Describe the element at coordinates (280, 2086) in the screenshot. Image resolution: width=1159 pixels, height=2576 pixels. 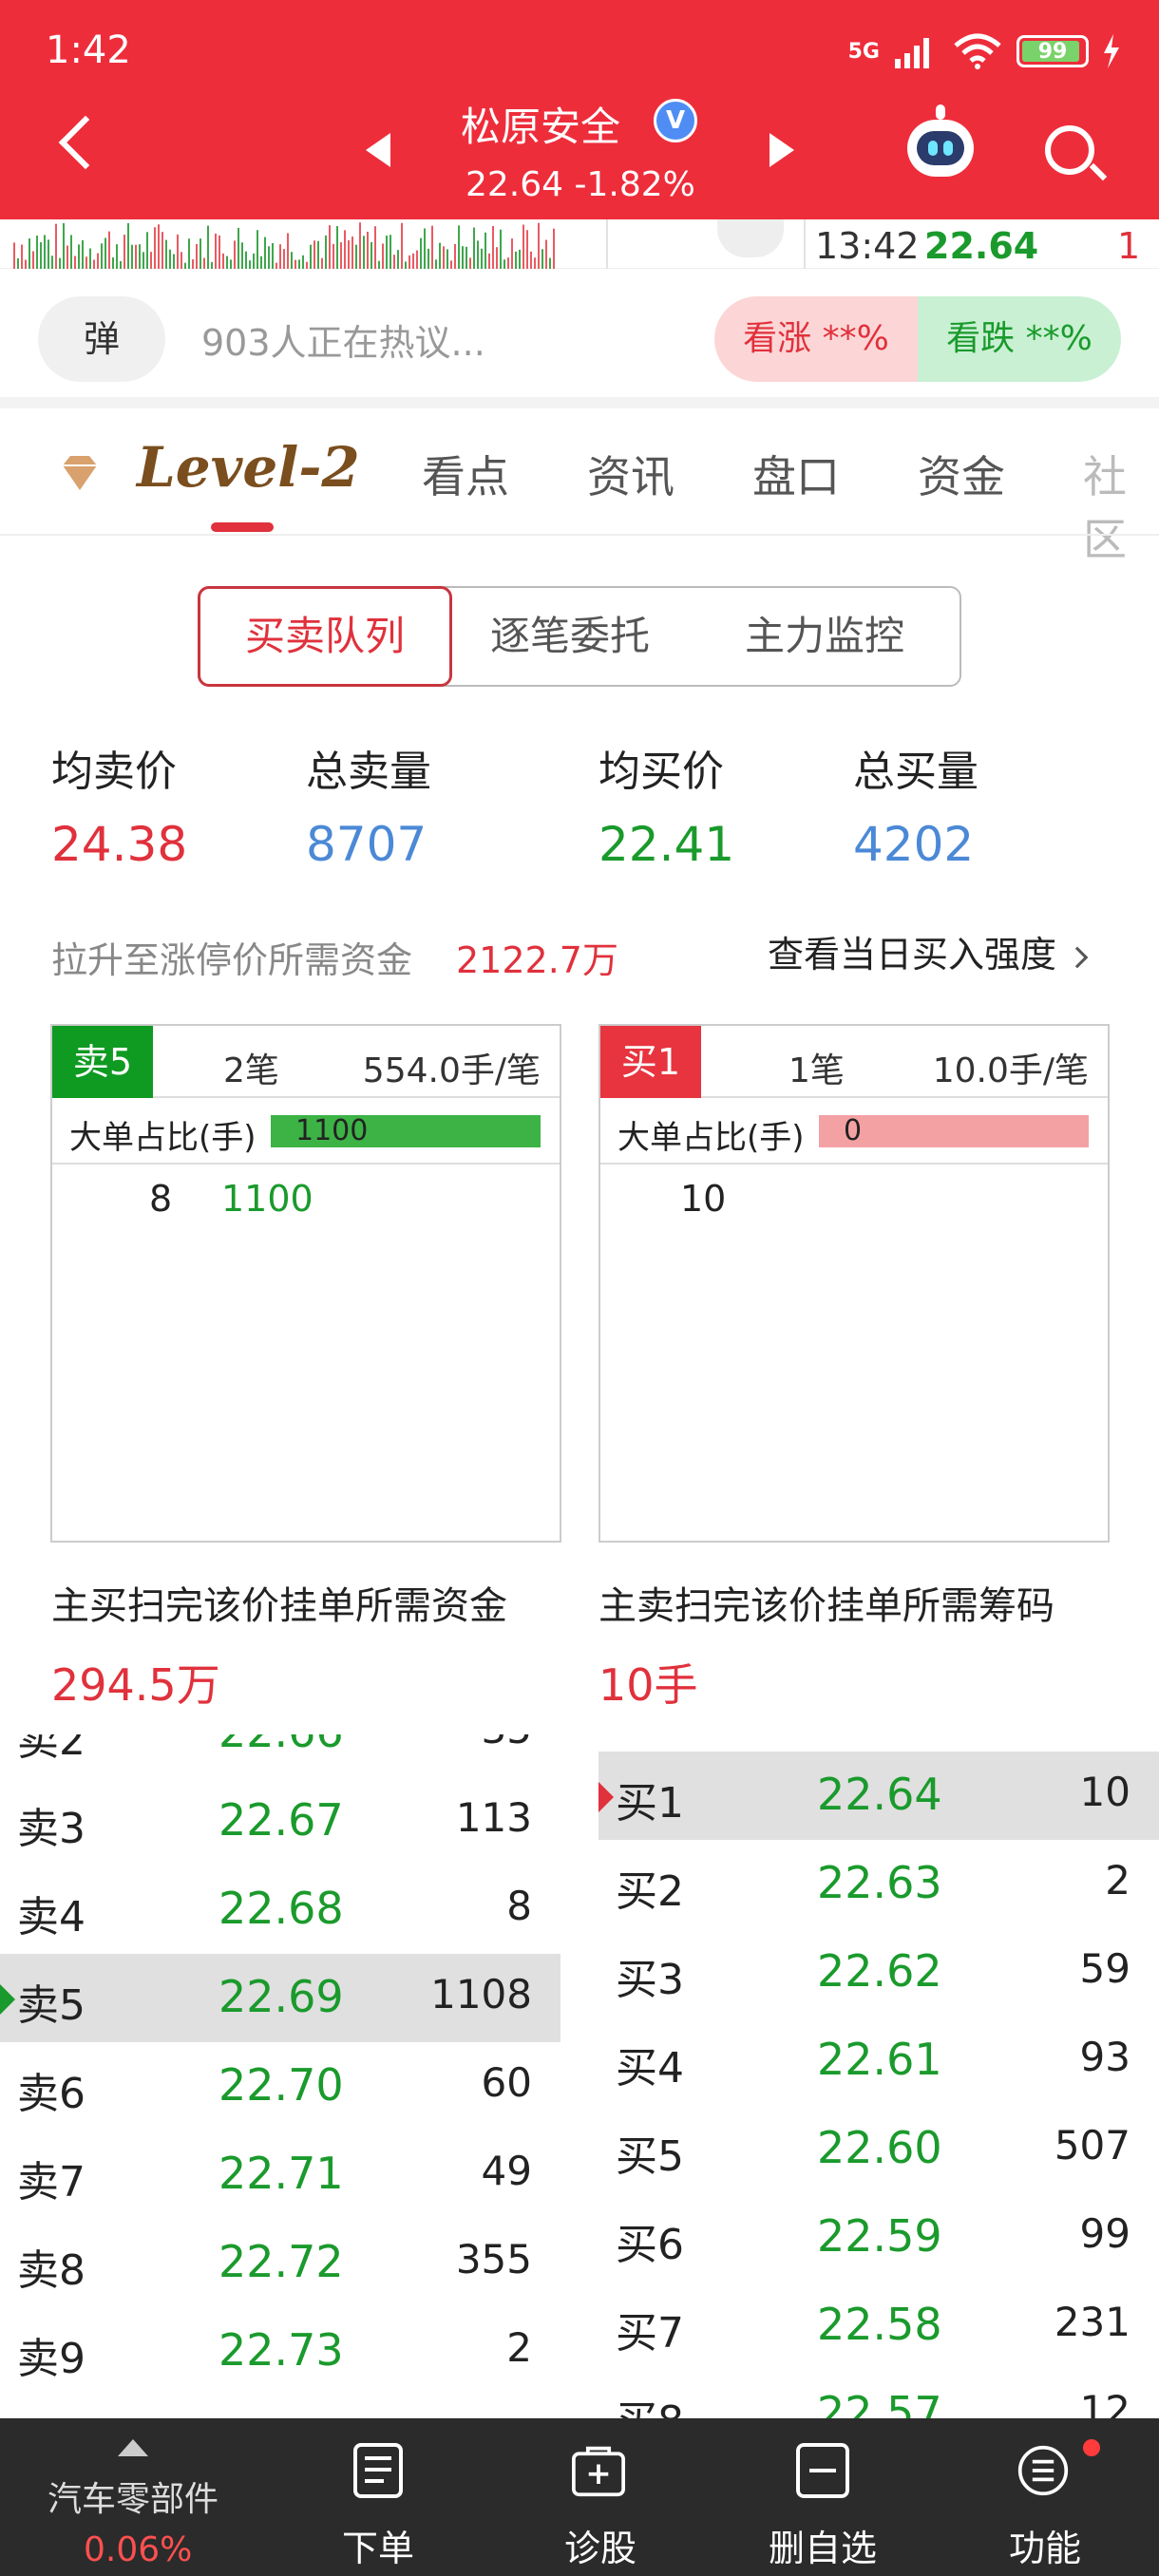
I see `order-book-row: 卖6 22.70 60` at that location.